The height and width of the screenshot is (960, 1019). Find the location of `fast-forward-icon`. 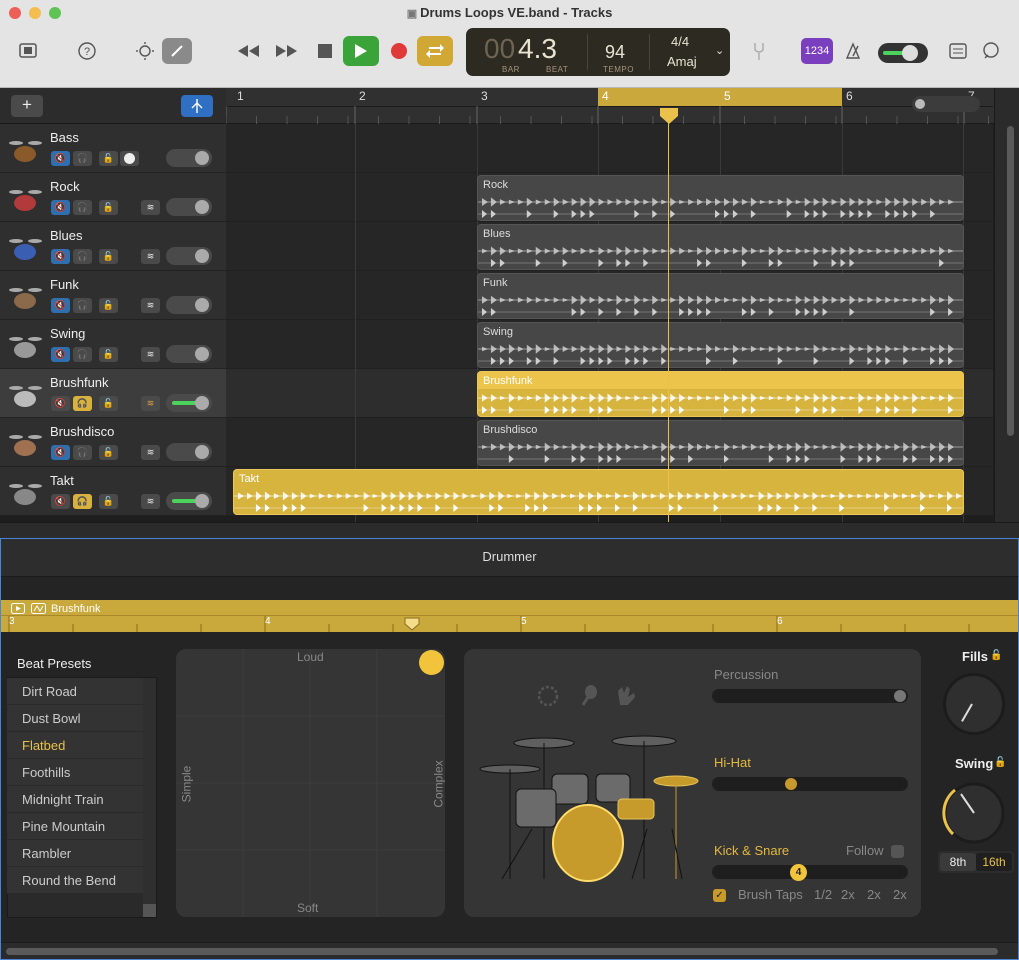

fast-forward-icon is located at coordinates (287, 51).